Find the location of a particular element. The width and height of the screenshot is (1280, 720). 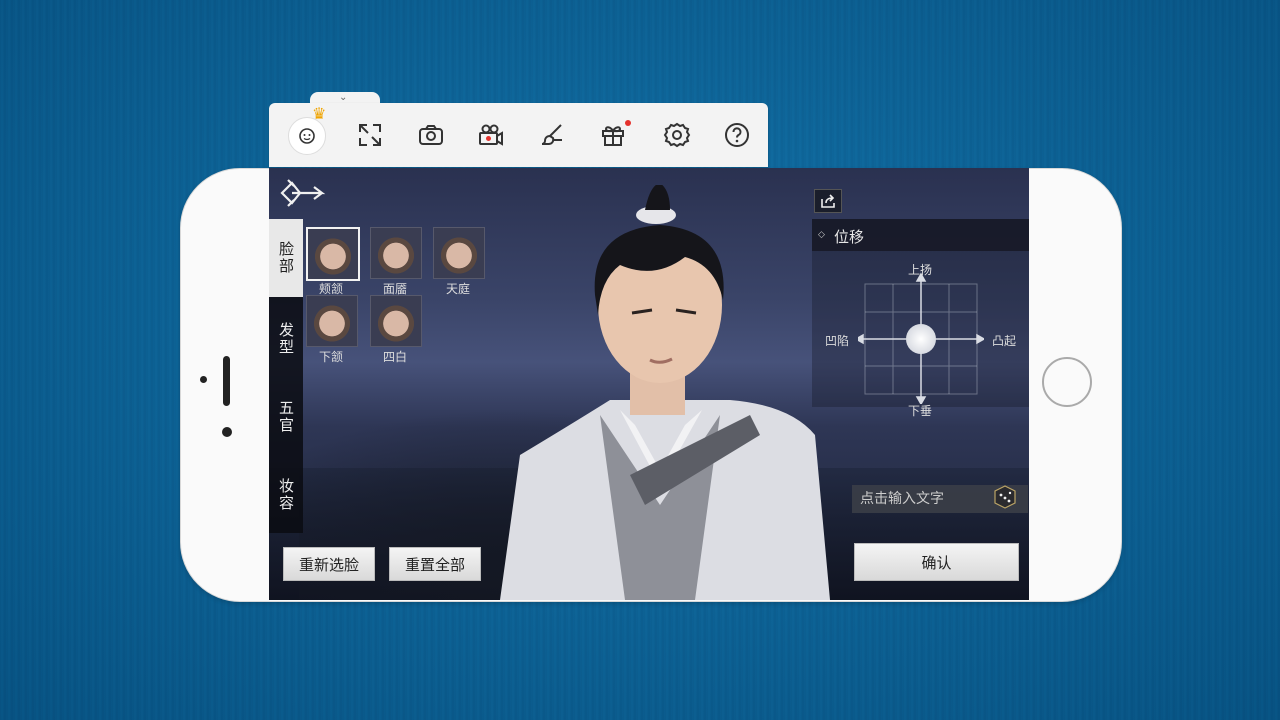

screenshot-button is located at coordinates (431, 135).